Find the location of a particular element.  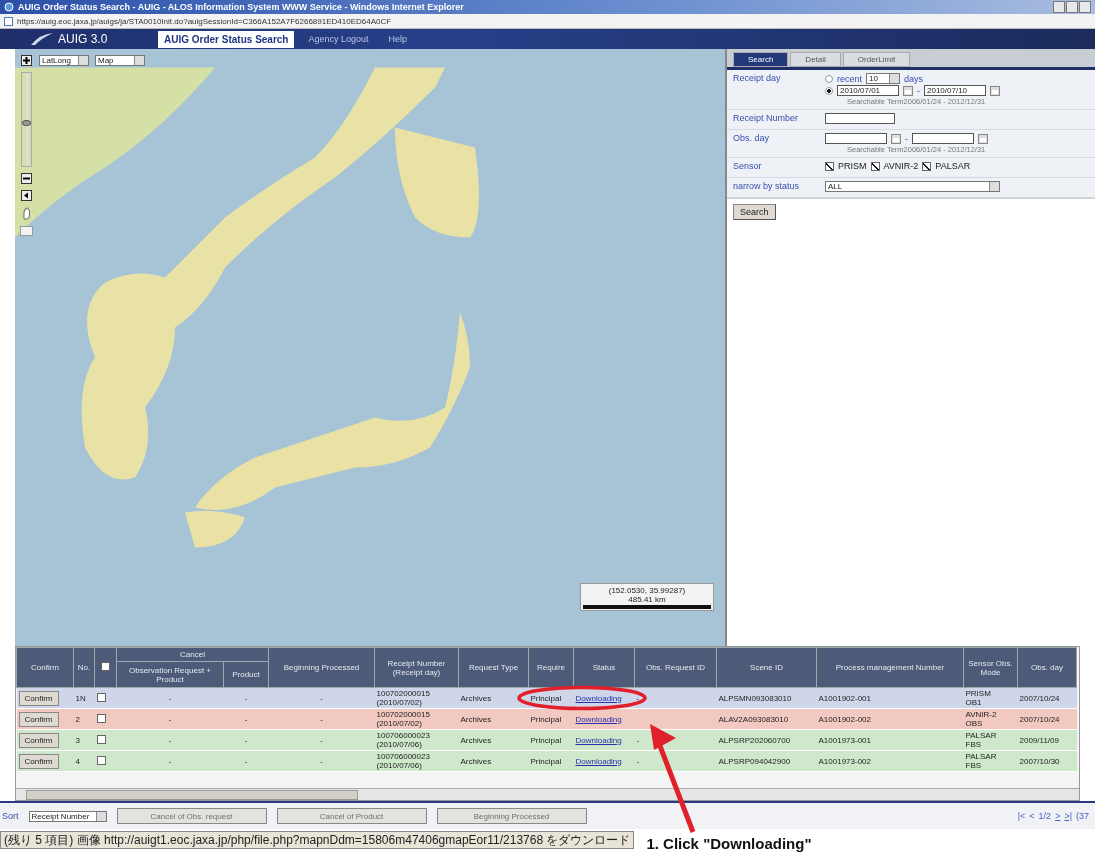

nav-tab: AUIG Order Status Search is located at coordinates (226, 39).